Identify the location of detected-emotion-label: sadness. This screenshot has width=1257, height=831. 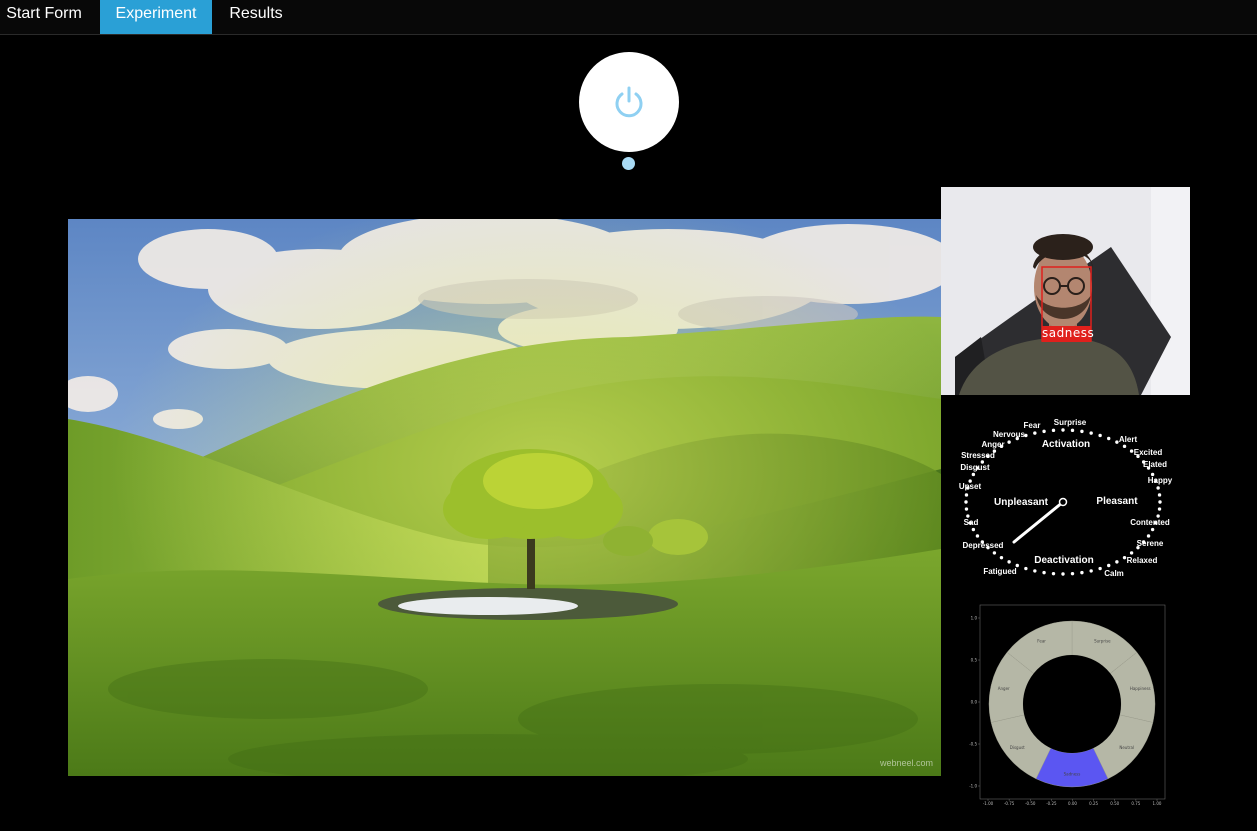
(1068, 333).